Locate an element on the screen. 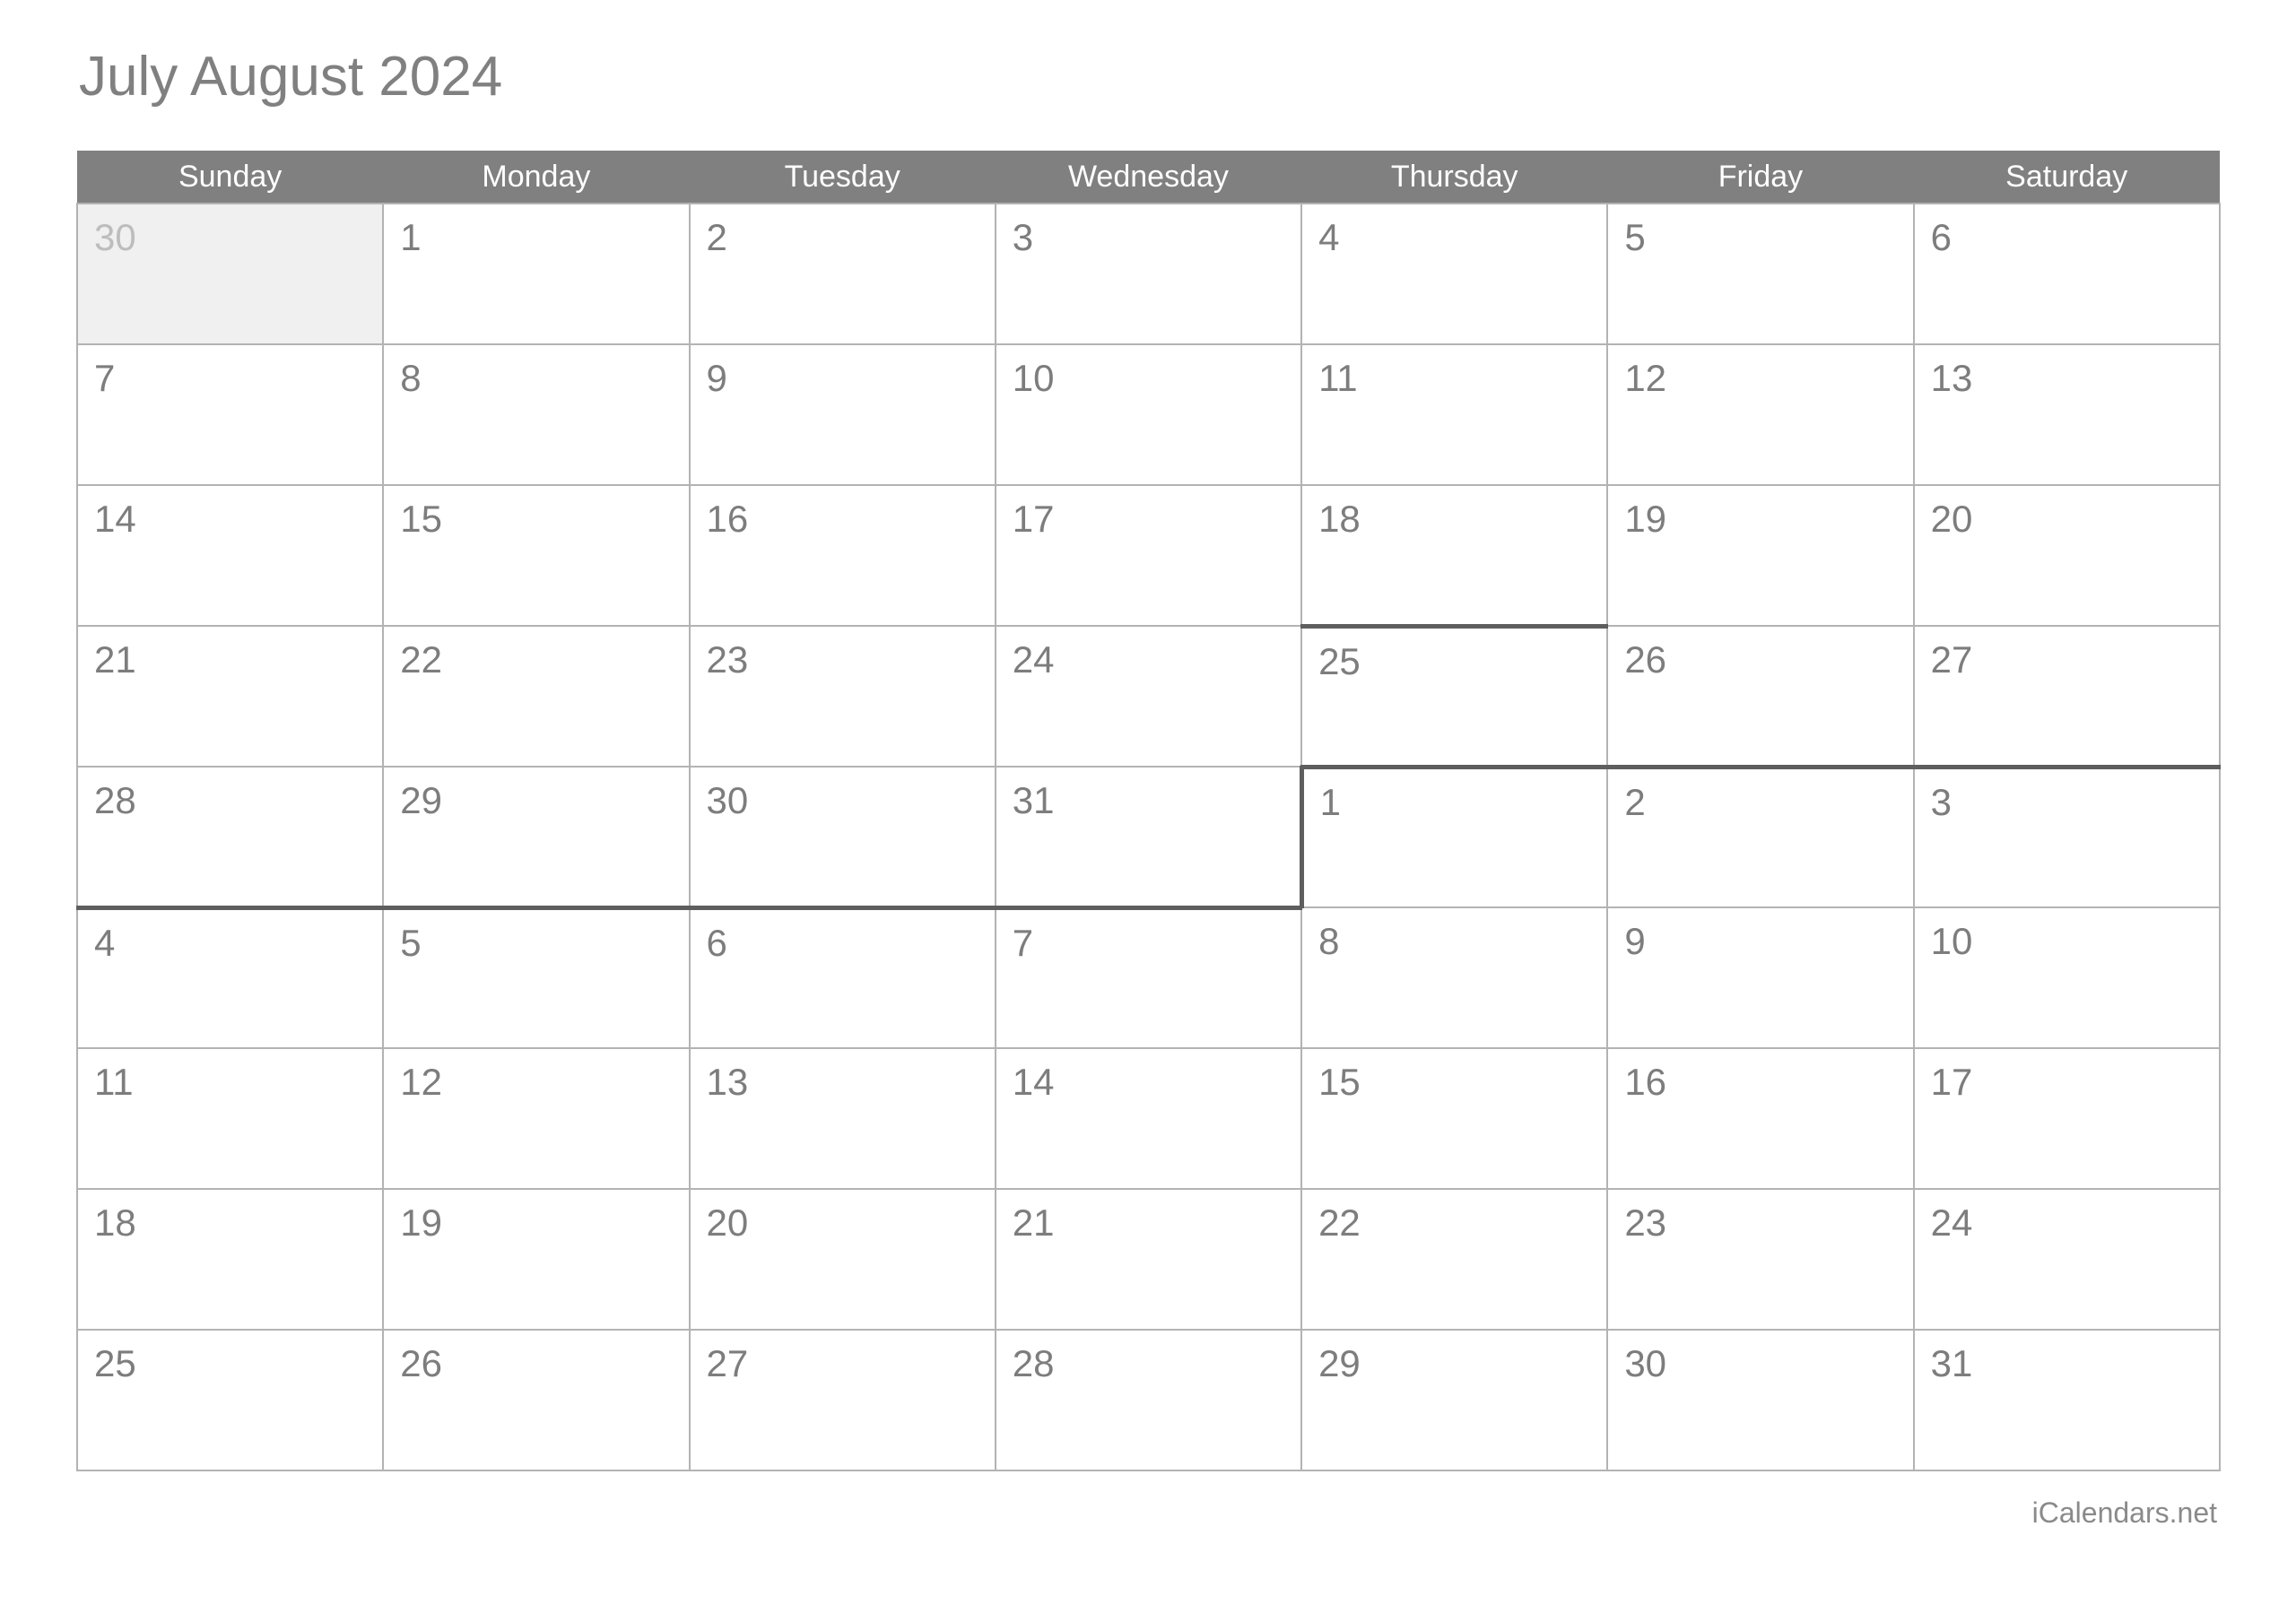 The height and width of the screenshot is (1622, 2296). day-number: 26 is located at coordinates (421, 1363).